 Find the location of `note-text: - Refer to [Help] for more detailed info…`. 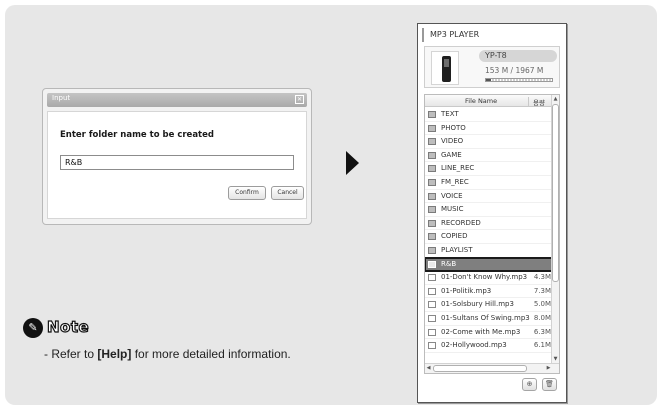

note-text: - Refer to [Help] for more detailed info… is located at coordinates (167, 354).